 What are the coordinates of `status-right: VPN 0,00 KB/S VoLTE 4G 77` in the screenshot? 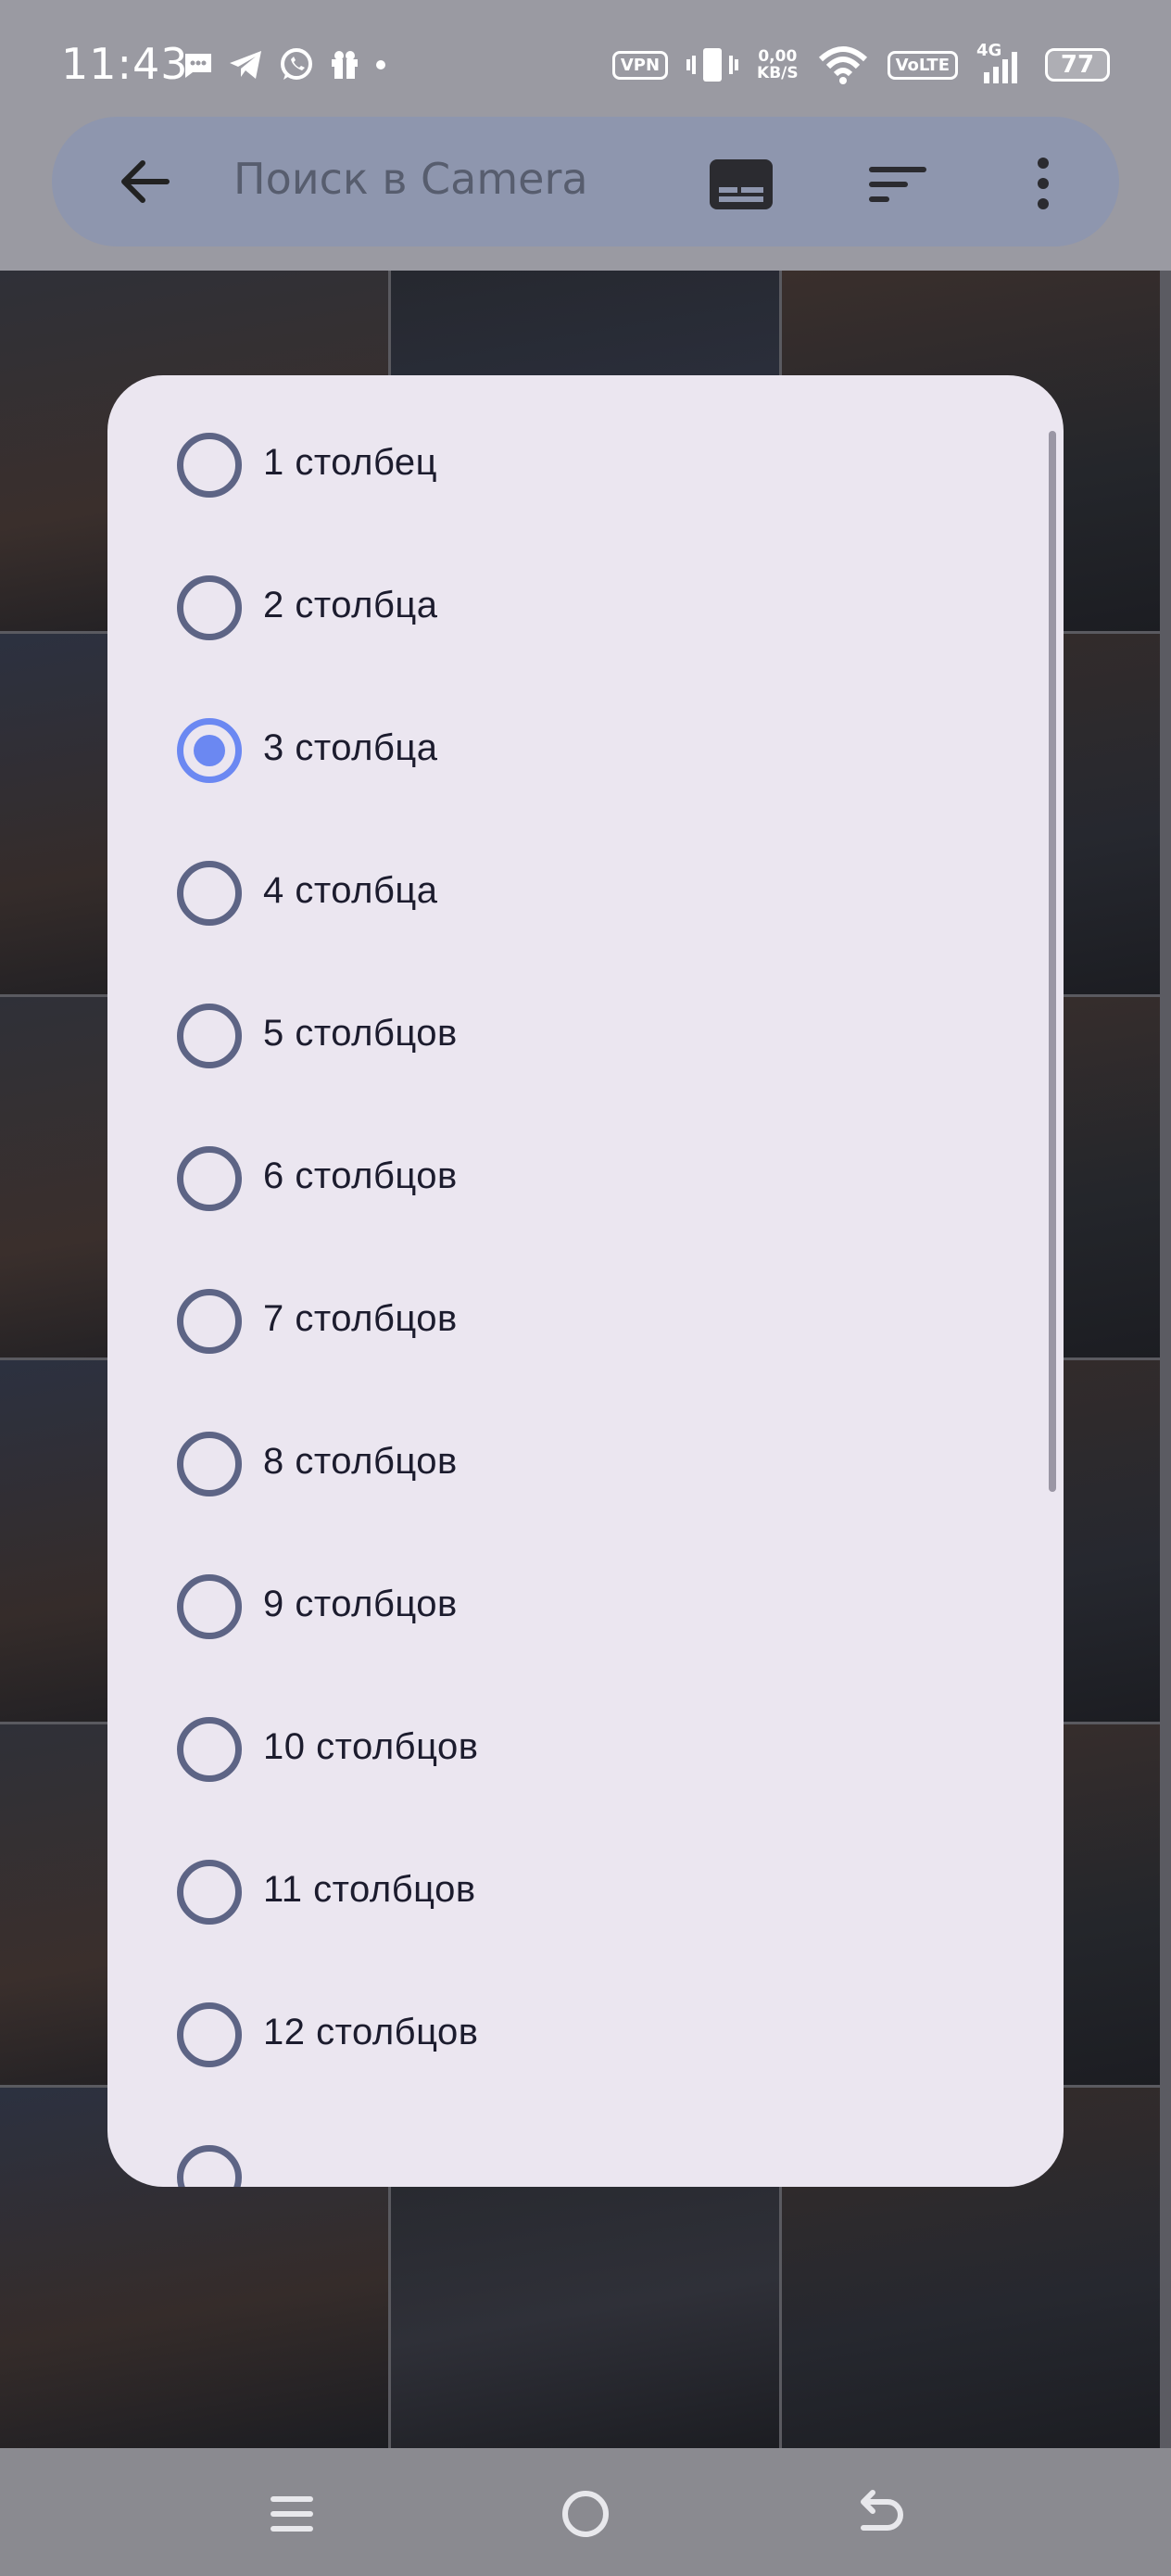 It's located at (861, 63).